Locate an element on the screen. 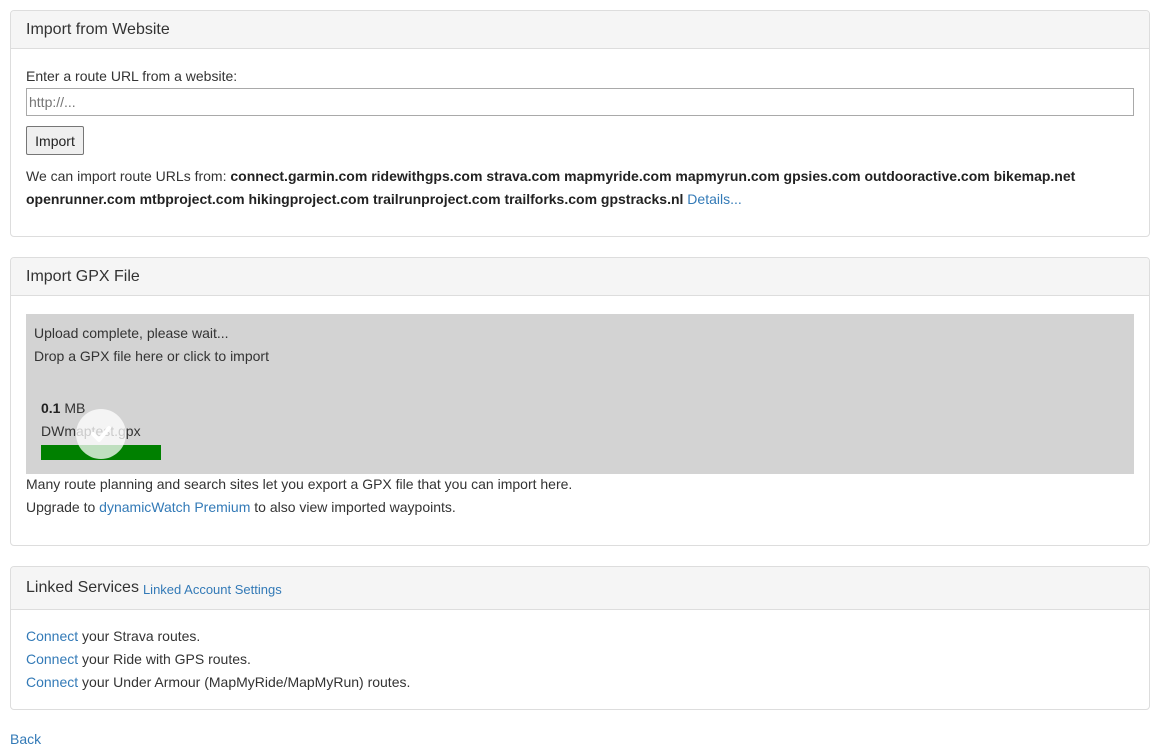 This screenshot has width=1162, height=755. site-name: trailforks.com is located at coordinates (551, 199).